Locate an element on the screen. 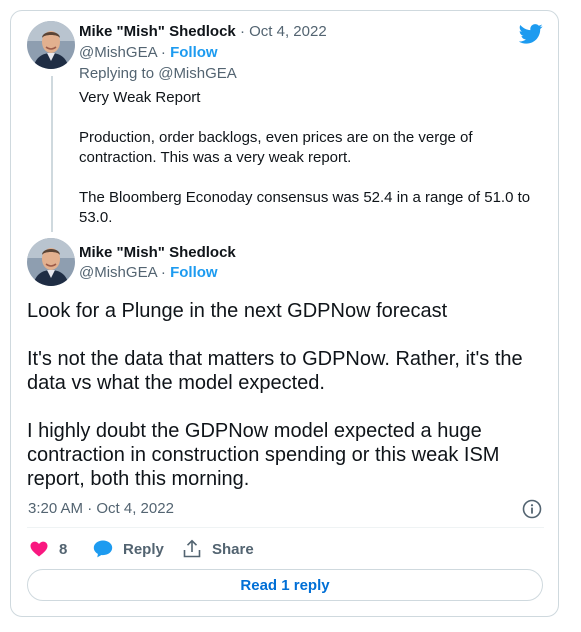 The width and height of the screenshot is (581, 632). reply-button: Reply is located at coordinates (128, 549).